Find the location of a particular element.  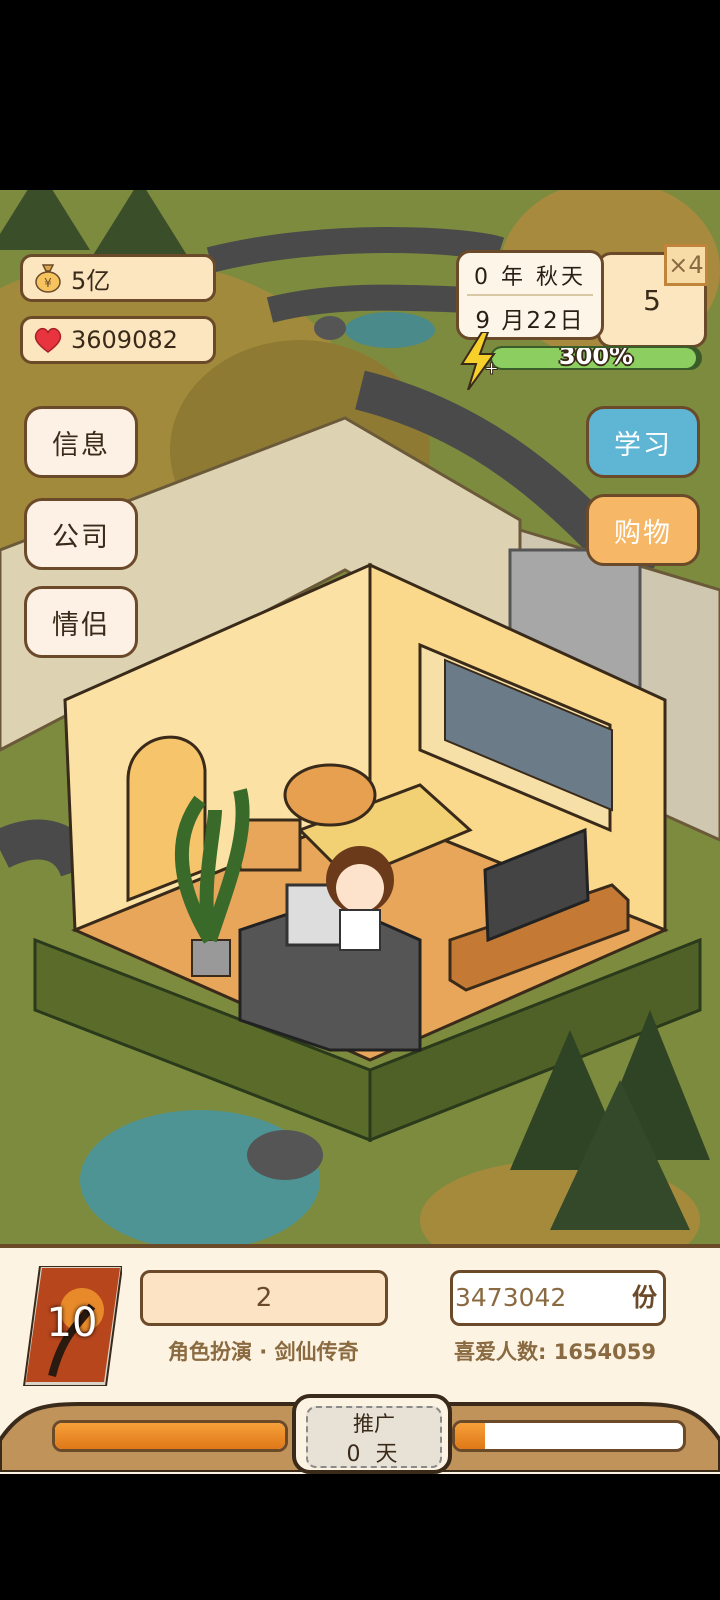

left-progress-fill is located at coordinates (170, 1436).